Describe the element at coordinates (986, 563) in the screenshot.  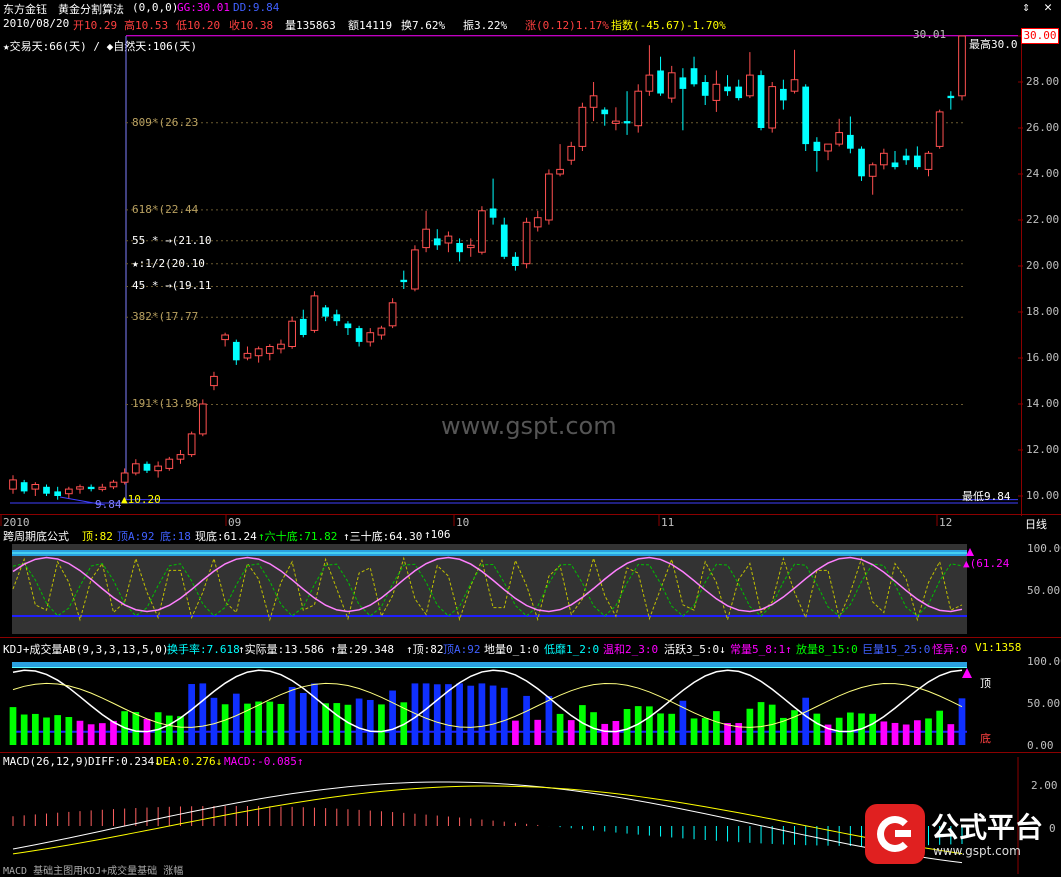
I see `panel2-marker: ▲(61.24` at that location.